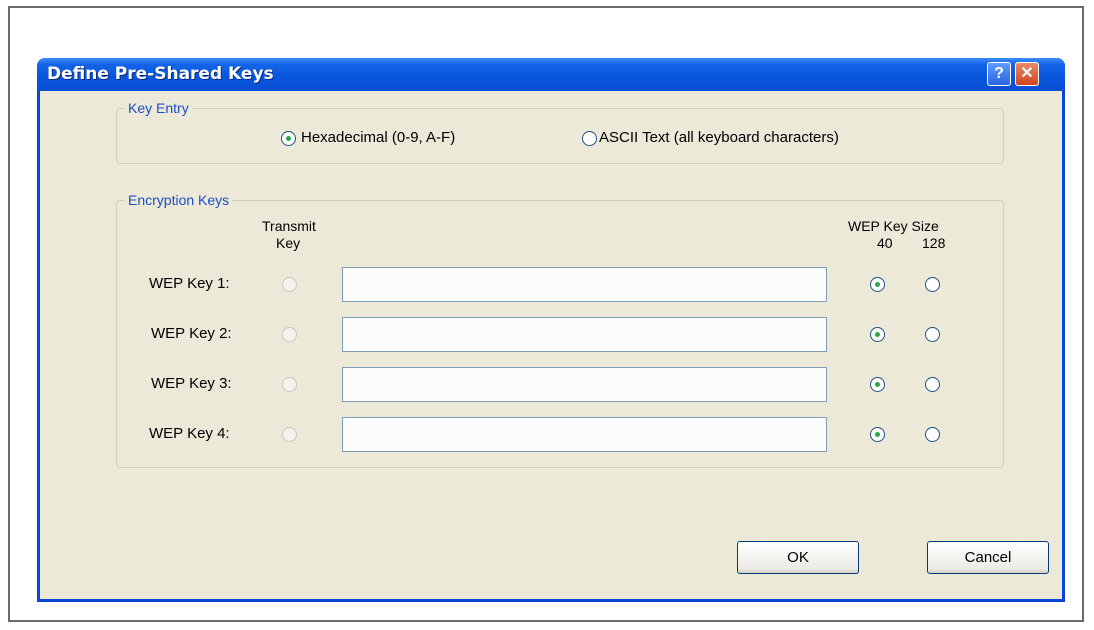 The image size is (1094, 630). I want to click on wep-key-2-label: WEP Key 2:, so click(191, 333).